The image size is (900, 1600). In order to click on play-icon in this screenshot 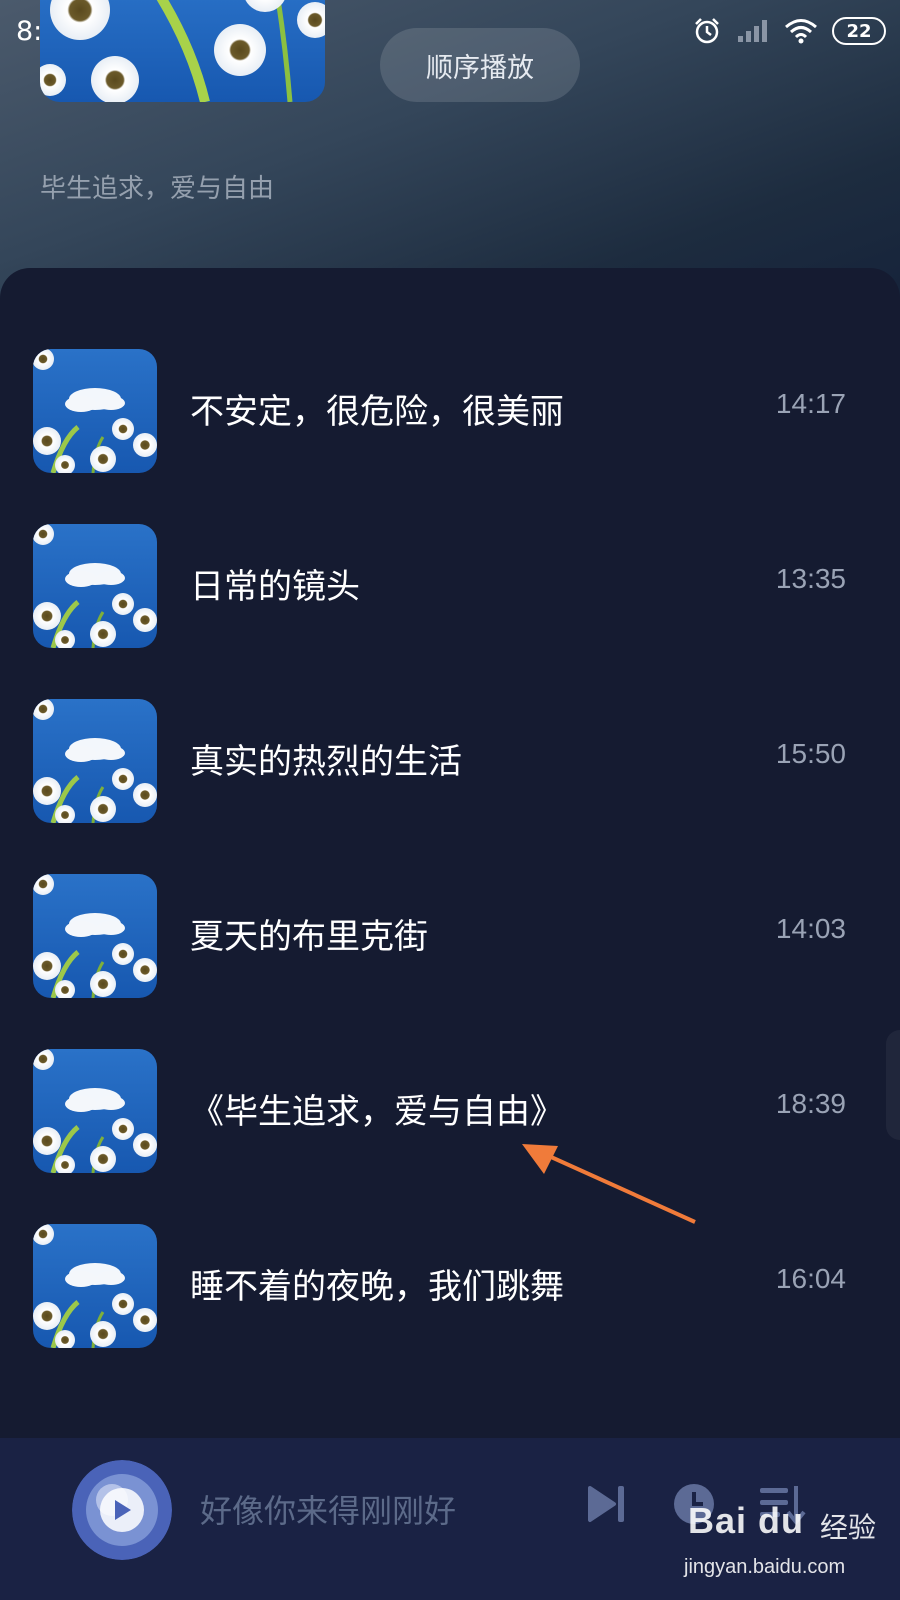, I will do `click(122, 1510)`.